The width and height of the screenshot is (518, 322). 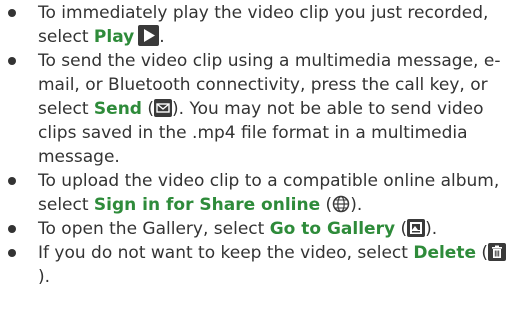 I want to click on go-to-gallery-command: Go to Gallery, so click(x=332, y=229).